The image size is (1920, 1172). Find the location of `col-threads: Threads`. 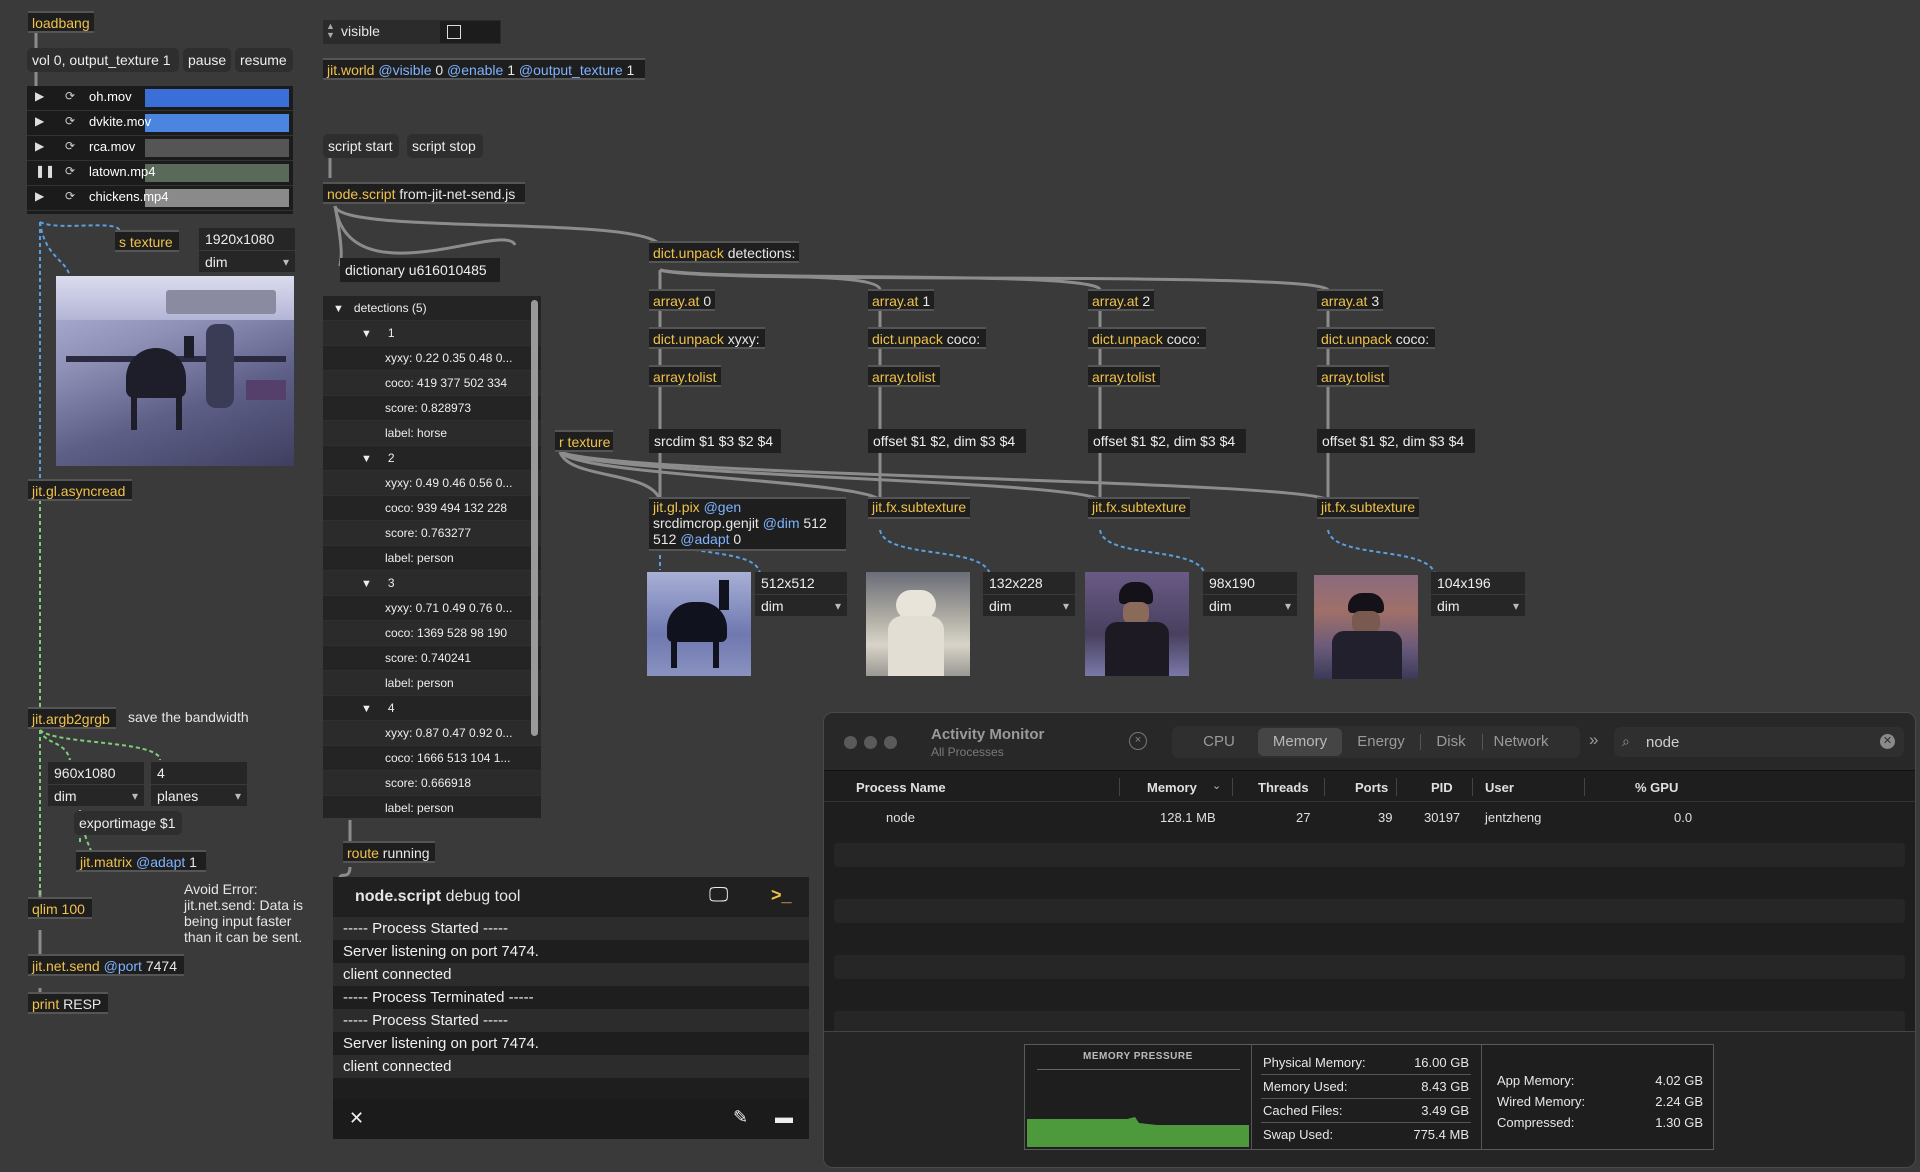

col-threads: Threads is located at coordinates (1283, 787).